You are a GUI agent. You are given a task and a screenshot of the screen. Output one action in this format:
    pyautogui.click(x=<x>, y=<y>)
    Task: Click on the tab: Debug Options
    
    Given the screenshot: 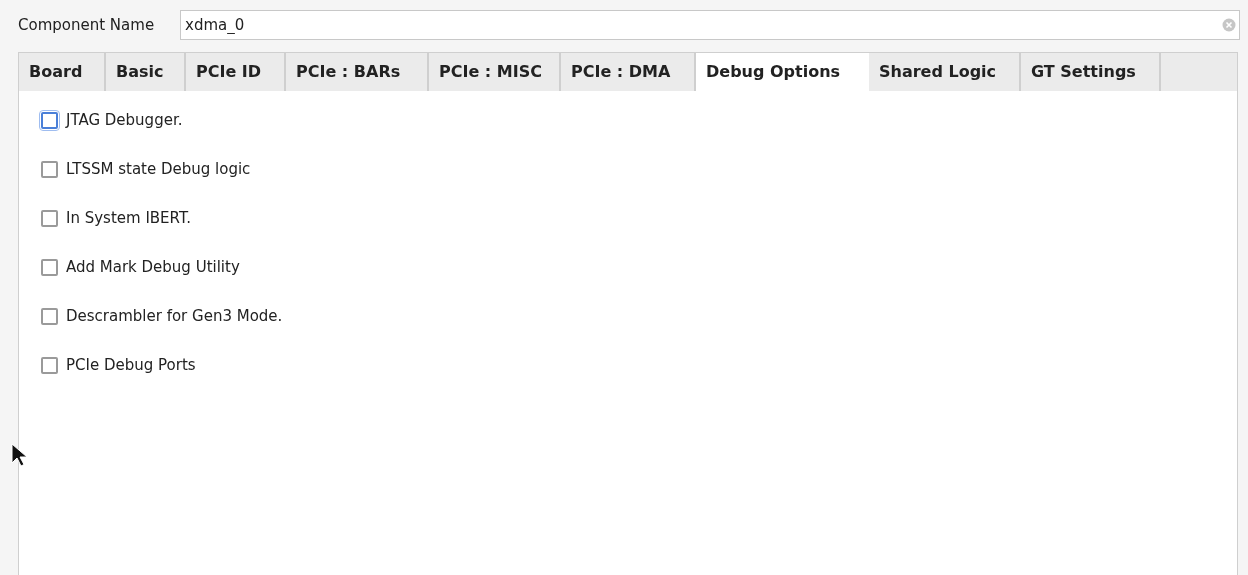 What is the action you would take?
    pyautogui.click(x=782, y=72)
    